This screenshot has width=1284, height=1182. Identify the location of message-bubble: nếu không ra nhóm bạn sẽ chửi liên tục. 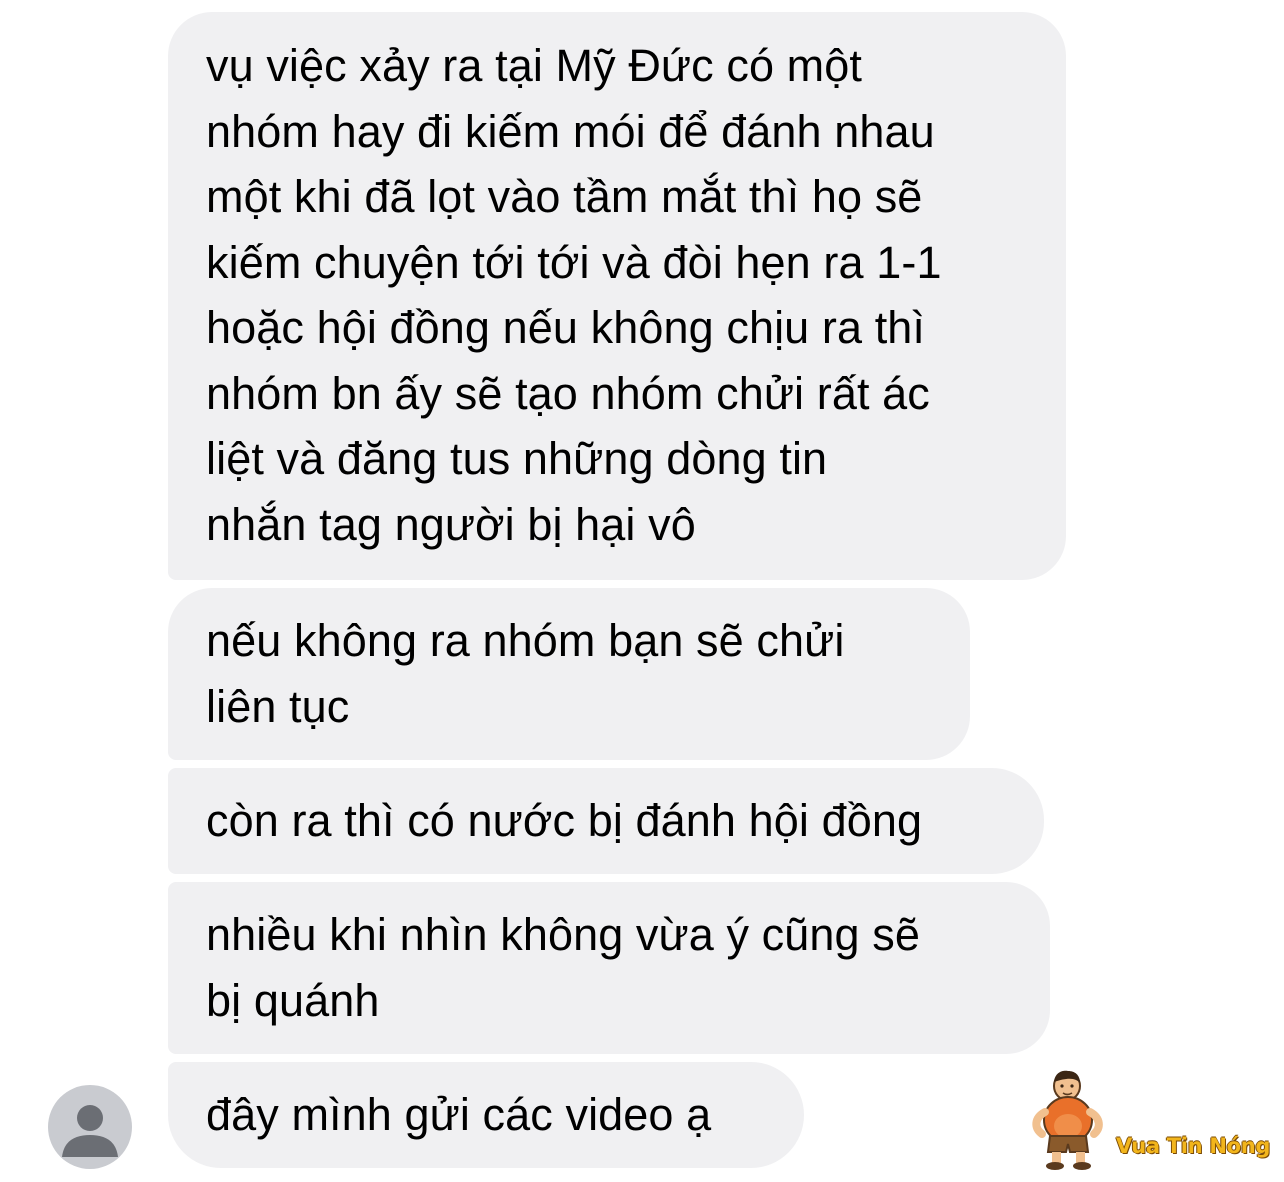
(569, 674).